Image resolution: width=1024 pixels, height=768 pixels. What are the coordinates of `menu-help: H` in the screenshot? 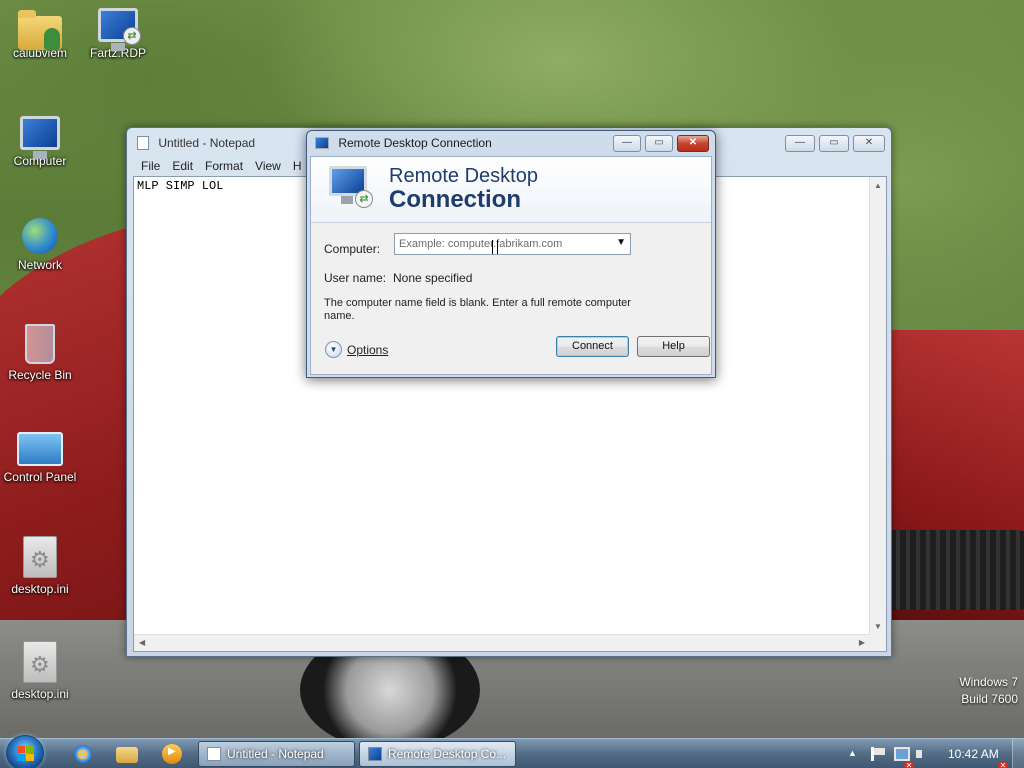 It's located at (297, 166).